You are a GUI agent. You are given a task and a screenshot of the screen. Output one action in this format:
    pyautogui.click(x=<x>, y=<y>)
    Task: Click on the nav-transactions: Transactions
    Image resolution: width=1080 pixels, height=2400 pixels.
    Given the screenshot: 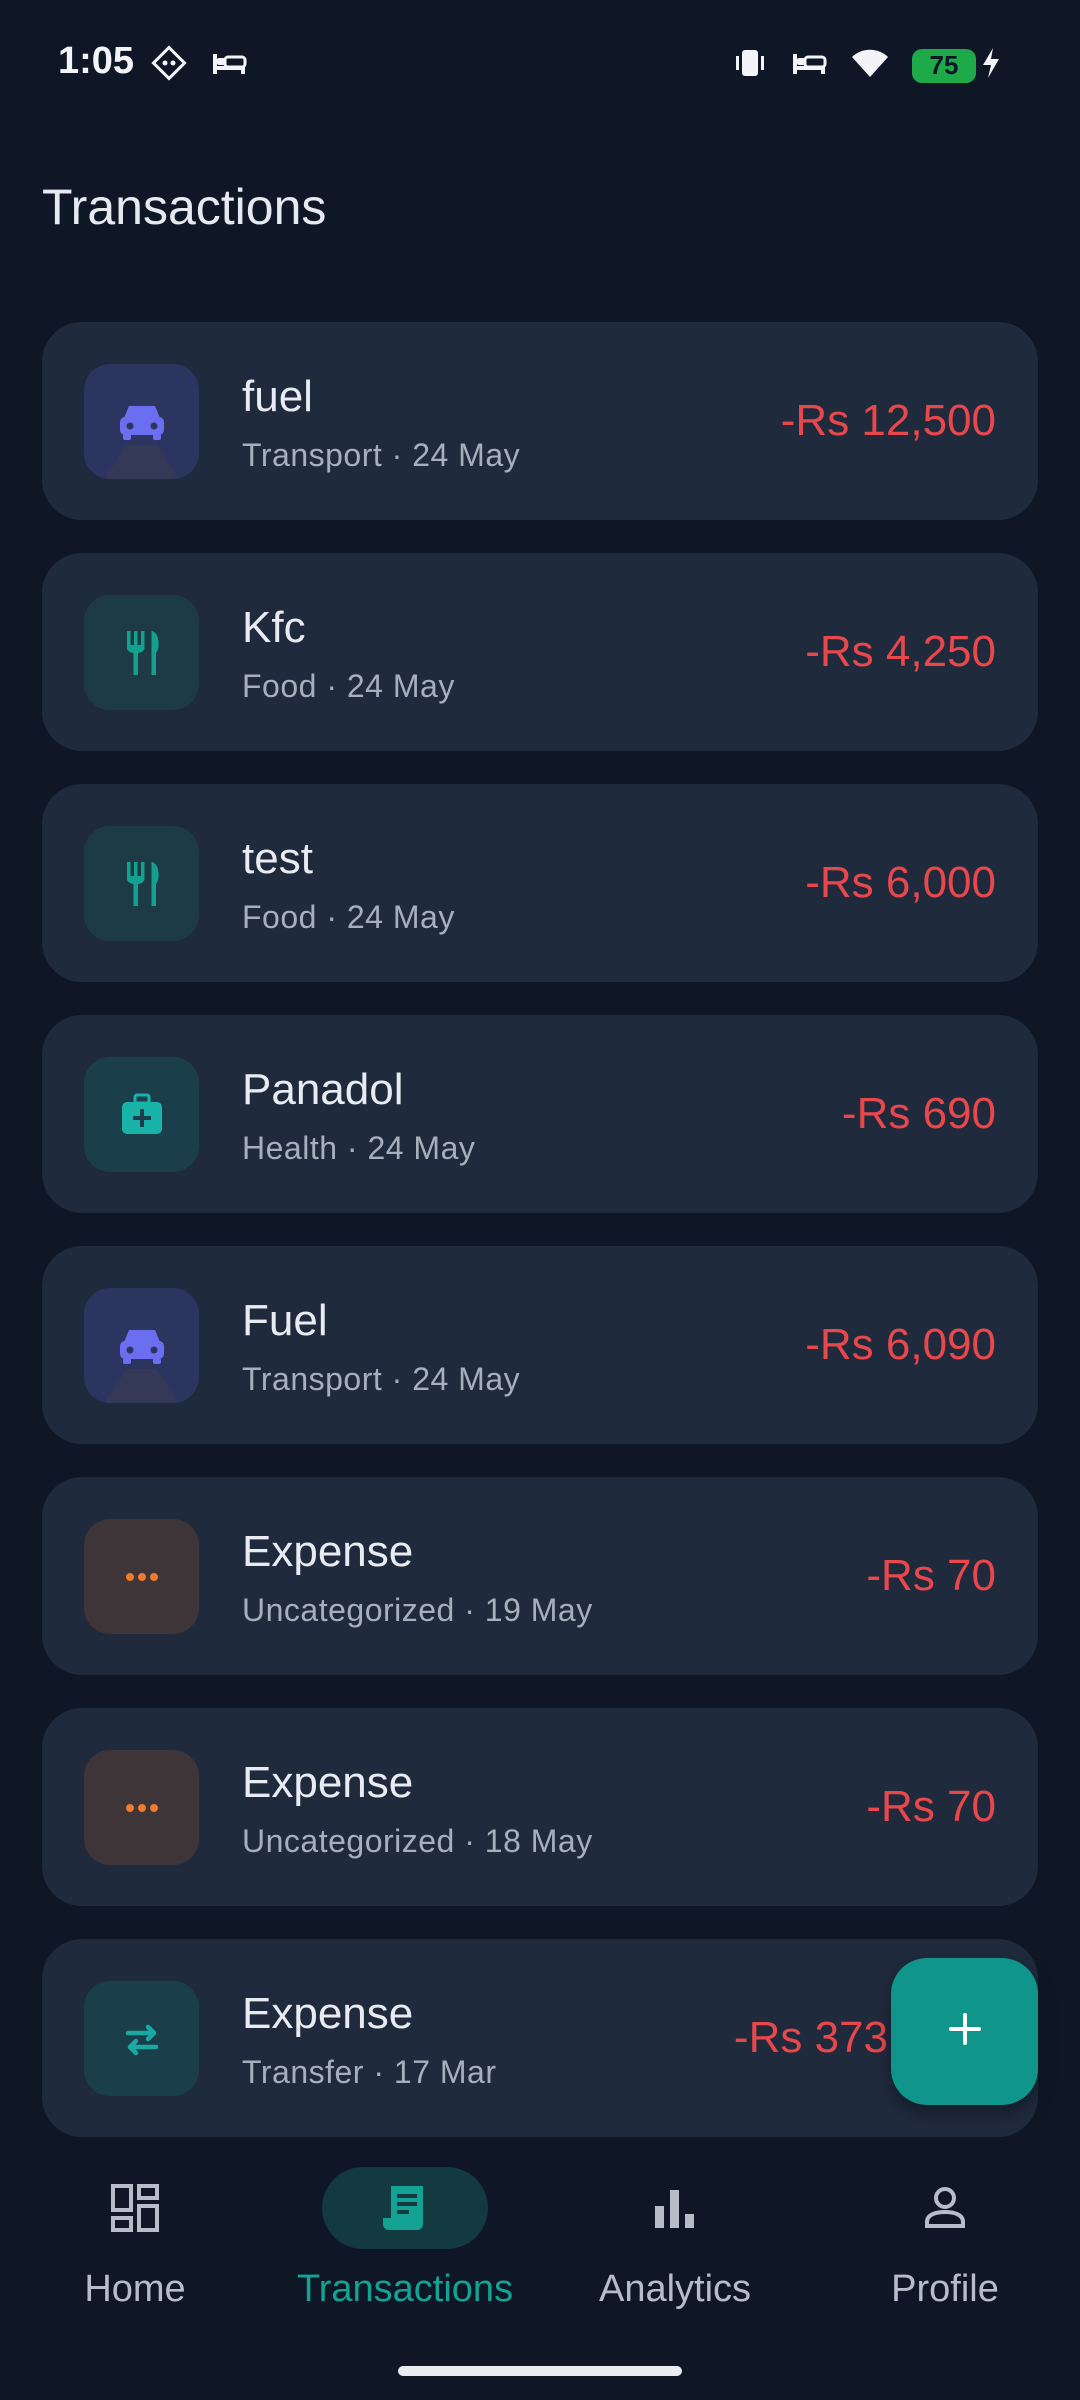 What is the action you would take?
    pyautogui.click(x=405, y=2240)
    